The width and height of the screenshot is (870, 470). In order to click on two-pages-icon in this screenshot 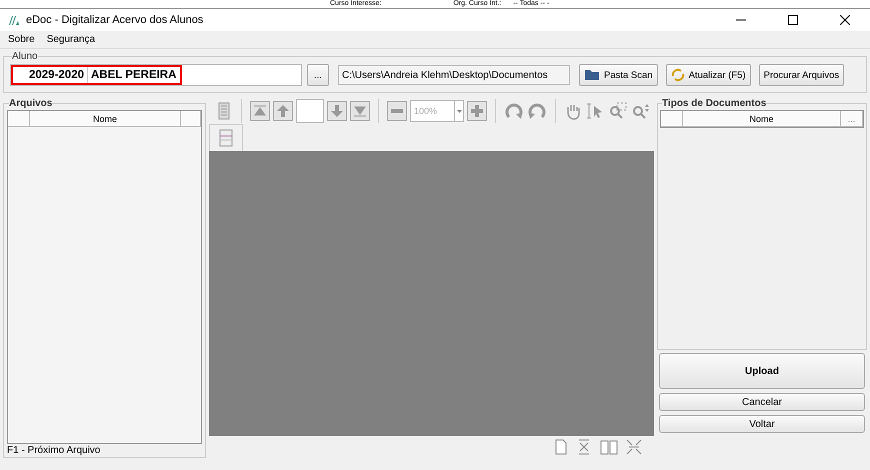, I will do `click(609, 447)`.